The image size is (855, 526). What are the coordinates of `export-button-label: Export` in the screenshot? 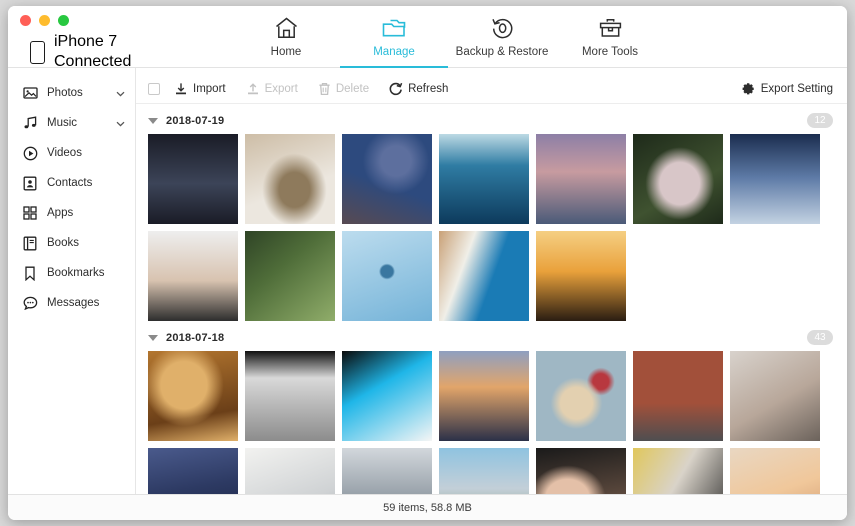 It's located at (281, 88).